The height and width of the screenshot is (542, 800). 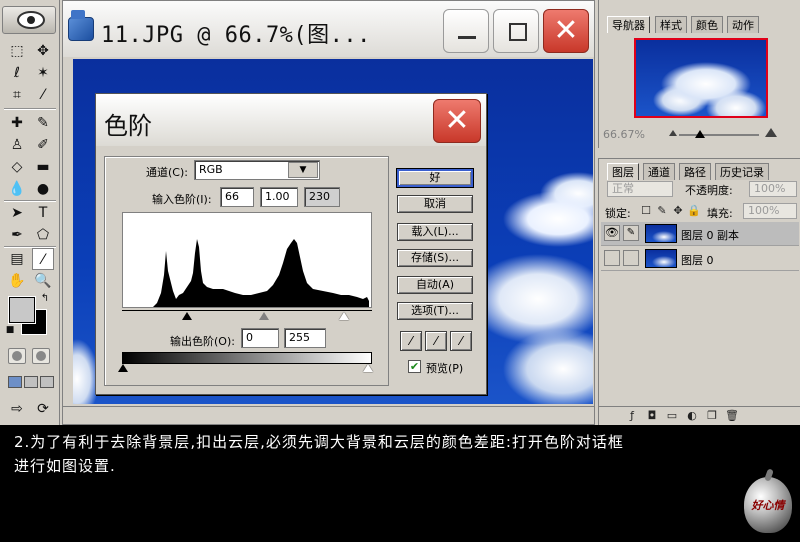 What do you see at coordinates (17, 189) in the screenshot?
I see `blur-tool-icon: 💧` at bounding box center [17, 189].